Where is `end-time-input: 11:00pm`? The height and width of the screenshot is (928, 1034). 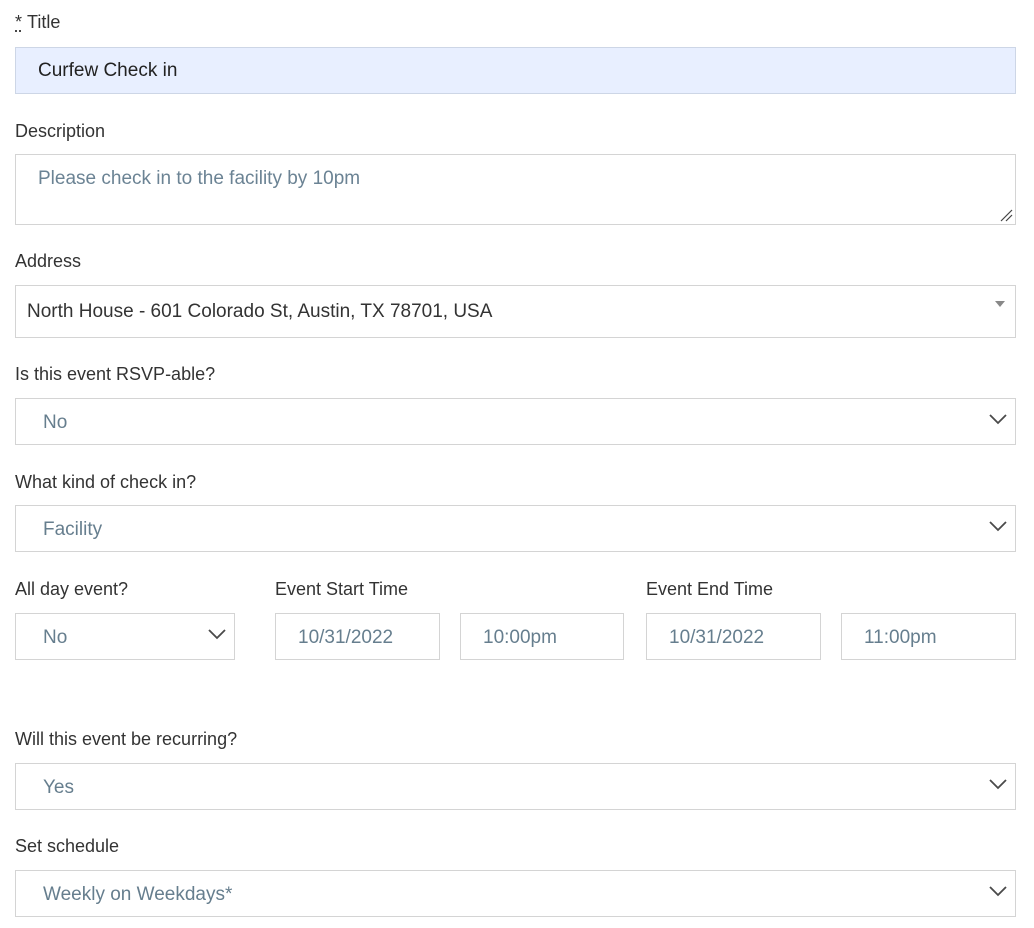
end-time-input: 11:00pm is located at coordinates (928, 636).